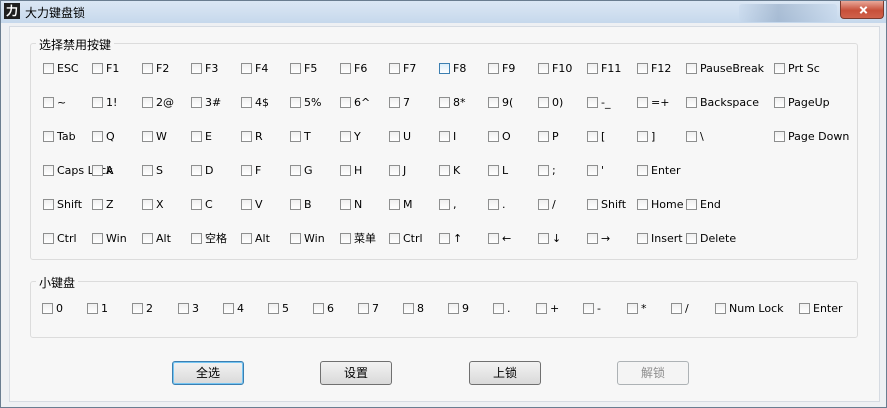 The width and height of the screenshot is (887, 408). I want to click on key-checkbox-ralt: Alt, so click(255, 239).